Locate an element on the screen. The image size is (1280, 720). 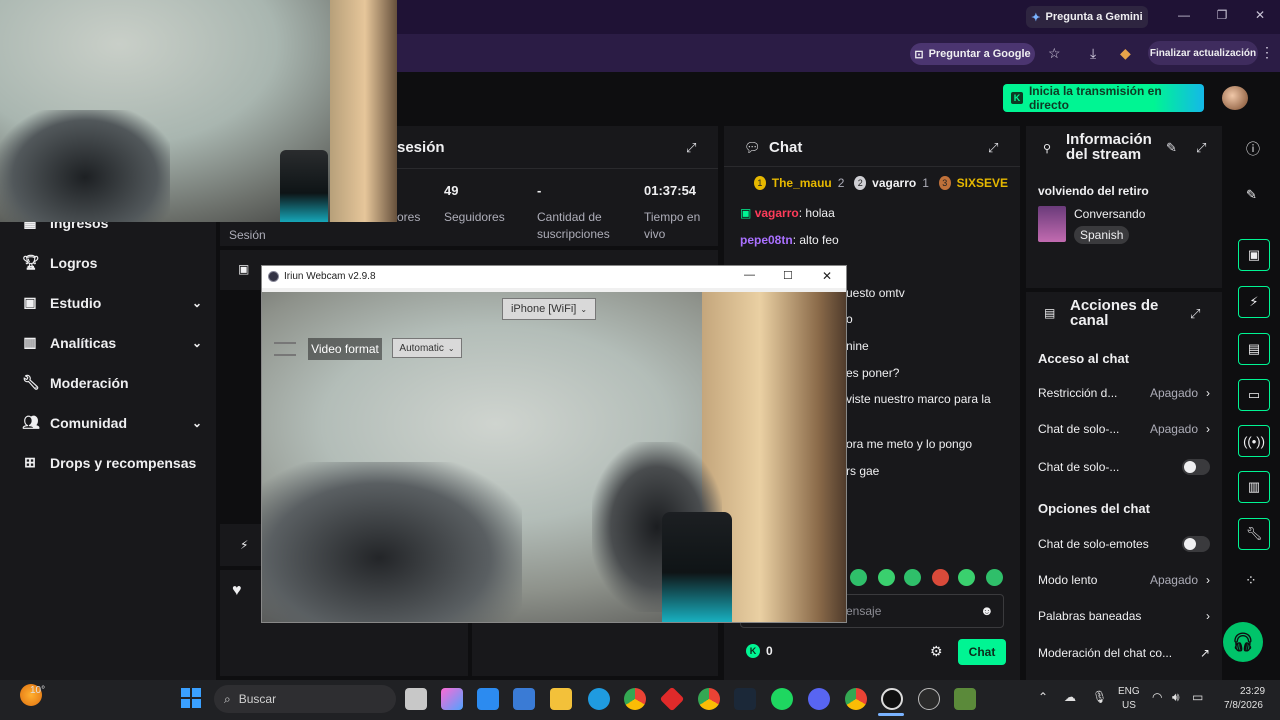
clock-time: 23:29 is located at coordinates (1252, 691).